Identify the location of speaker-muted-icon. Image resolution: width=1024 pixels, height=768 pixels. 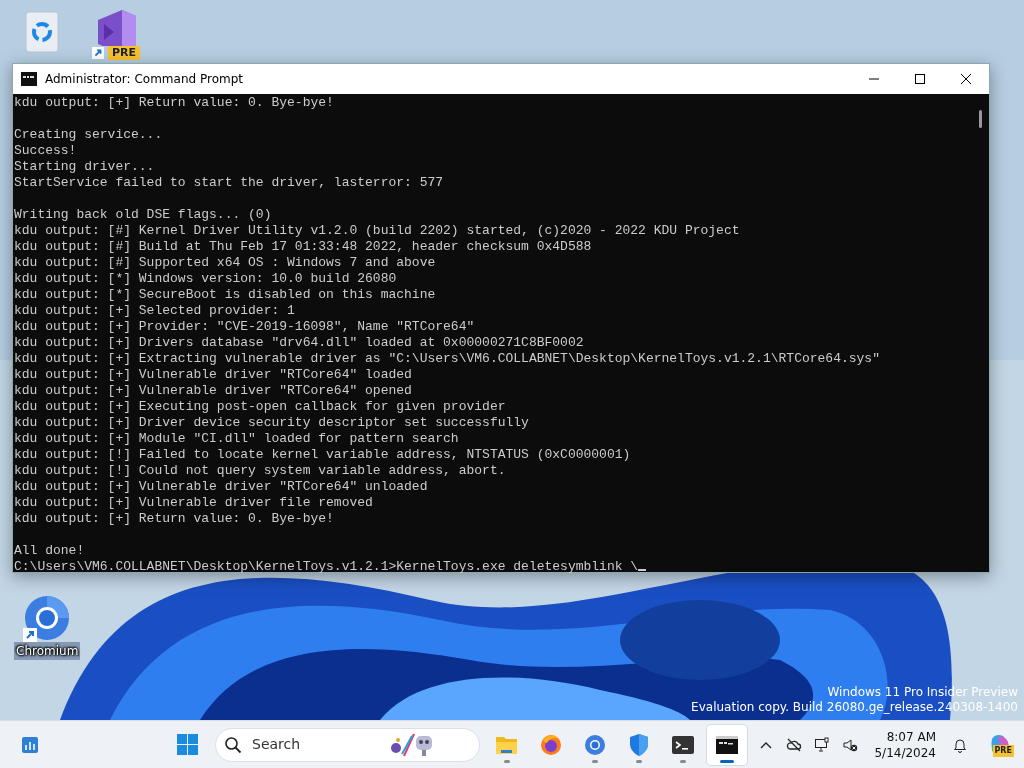
(850, 744).